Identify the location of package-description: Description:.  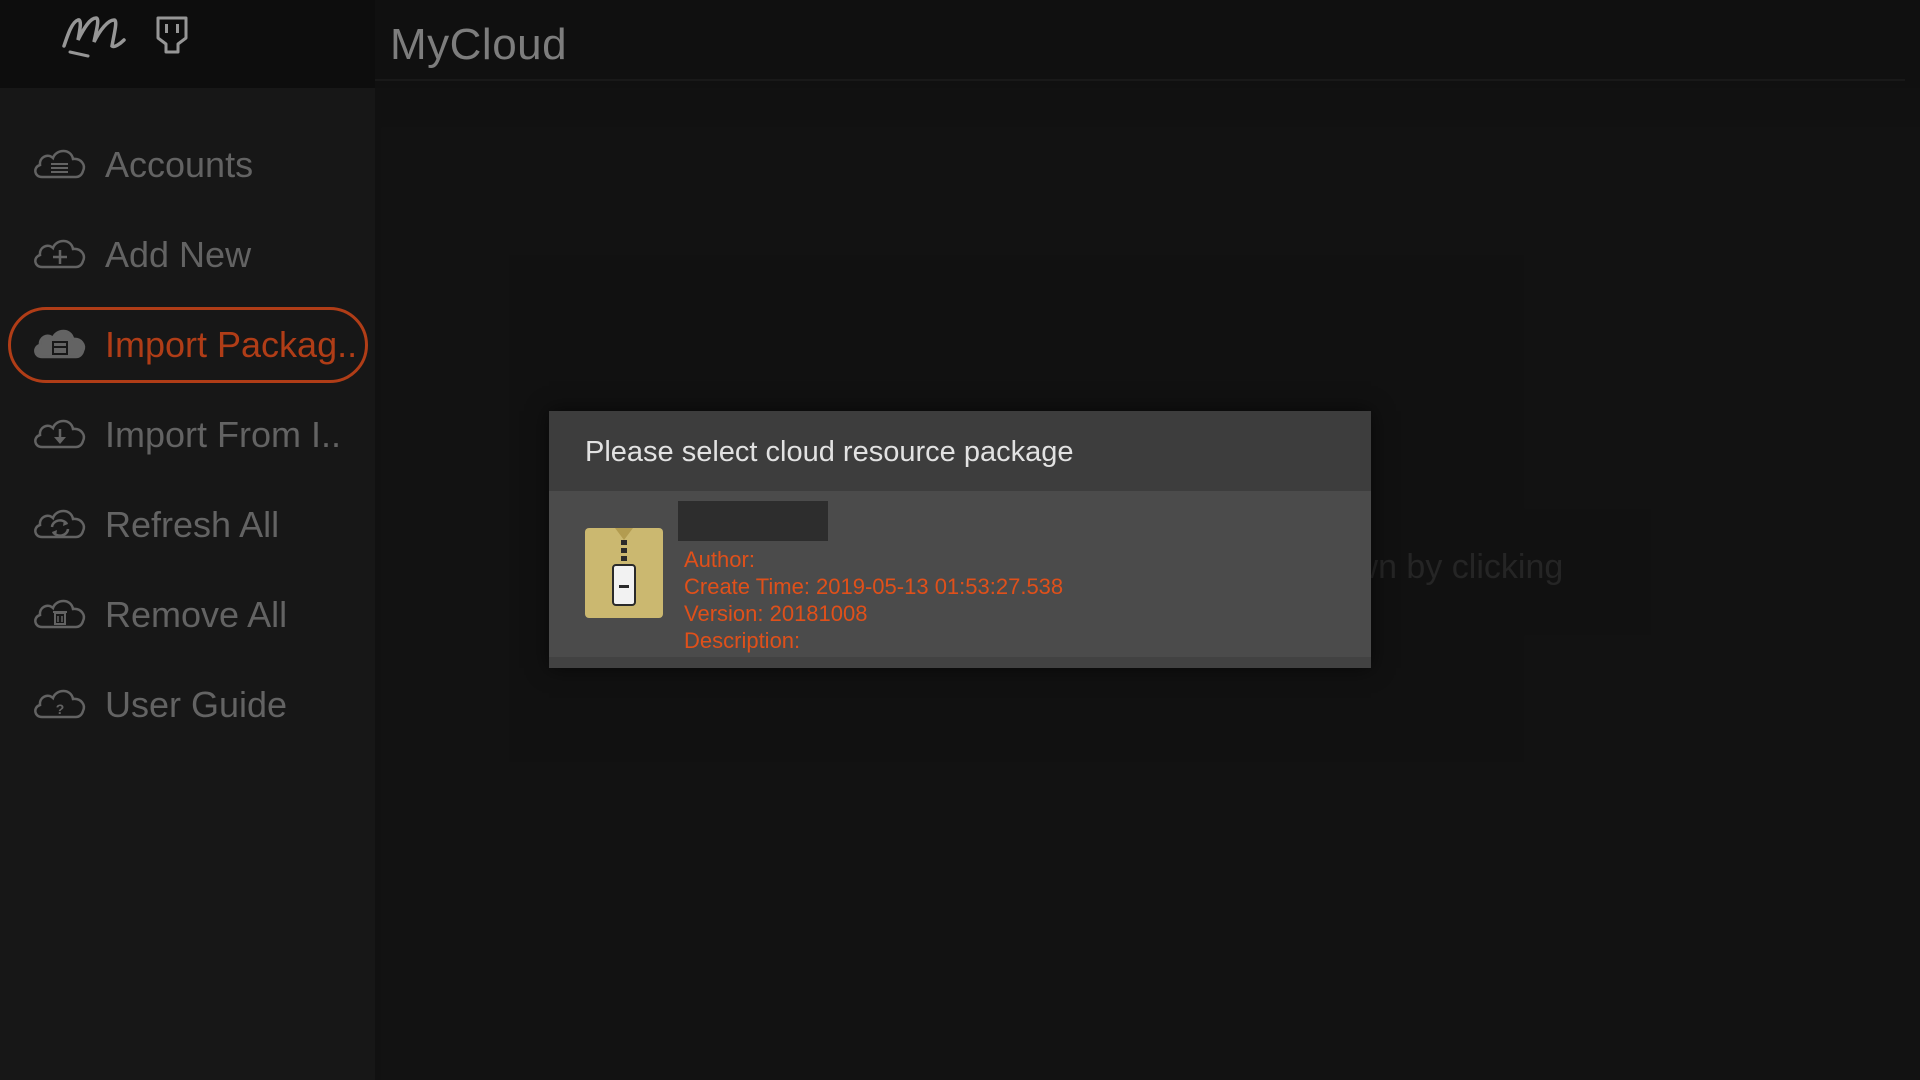
(742, 640).